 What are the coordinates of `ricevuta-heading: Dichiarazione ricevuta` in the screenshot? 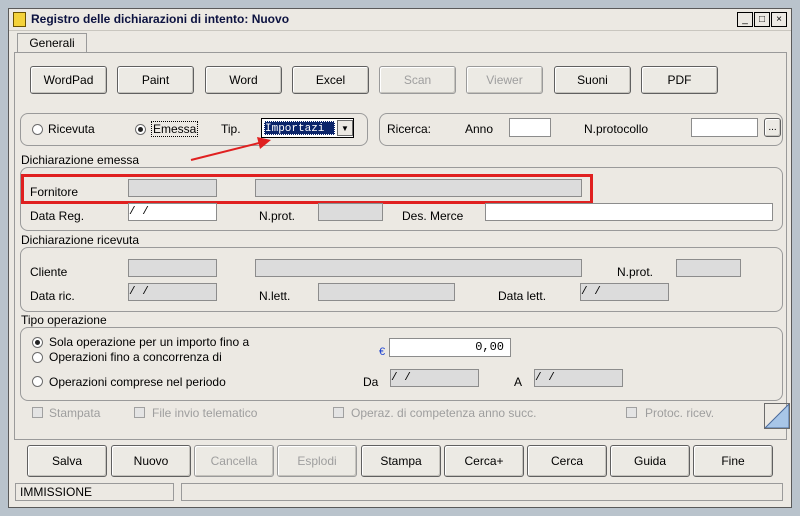 It's located at (80, 240).